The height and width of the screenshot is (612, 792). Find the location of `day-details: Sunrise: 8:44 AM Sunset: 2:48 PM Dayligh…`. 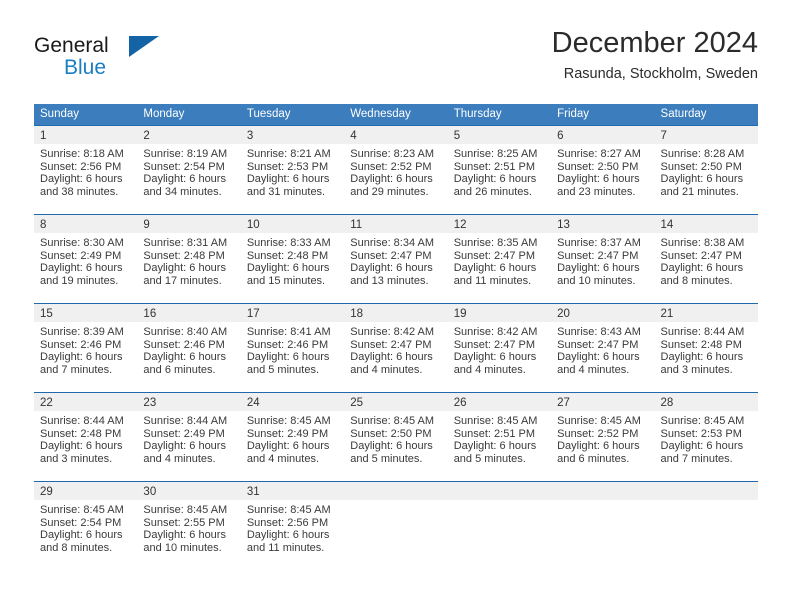

day-details: Sunrise: 8:44 AM Sunset: 2:48 PM Dayligh… is located at coordinates (706, 349).